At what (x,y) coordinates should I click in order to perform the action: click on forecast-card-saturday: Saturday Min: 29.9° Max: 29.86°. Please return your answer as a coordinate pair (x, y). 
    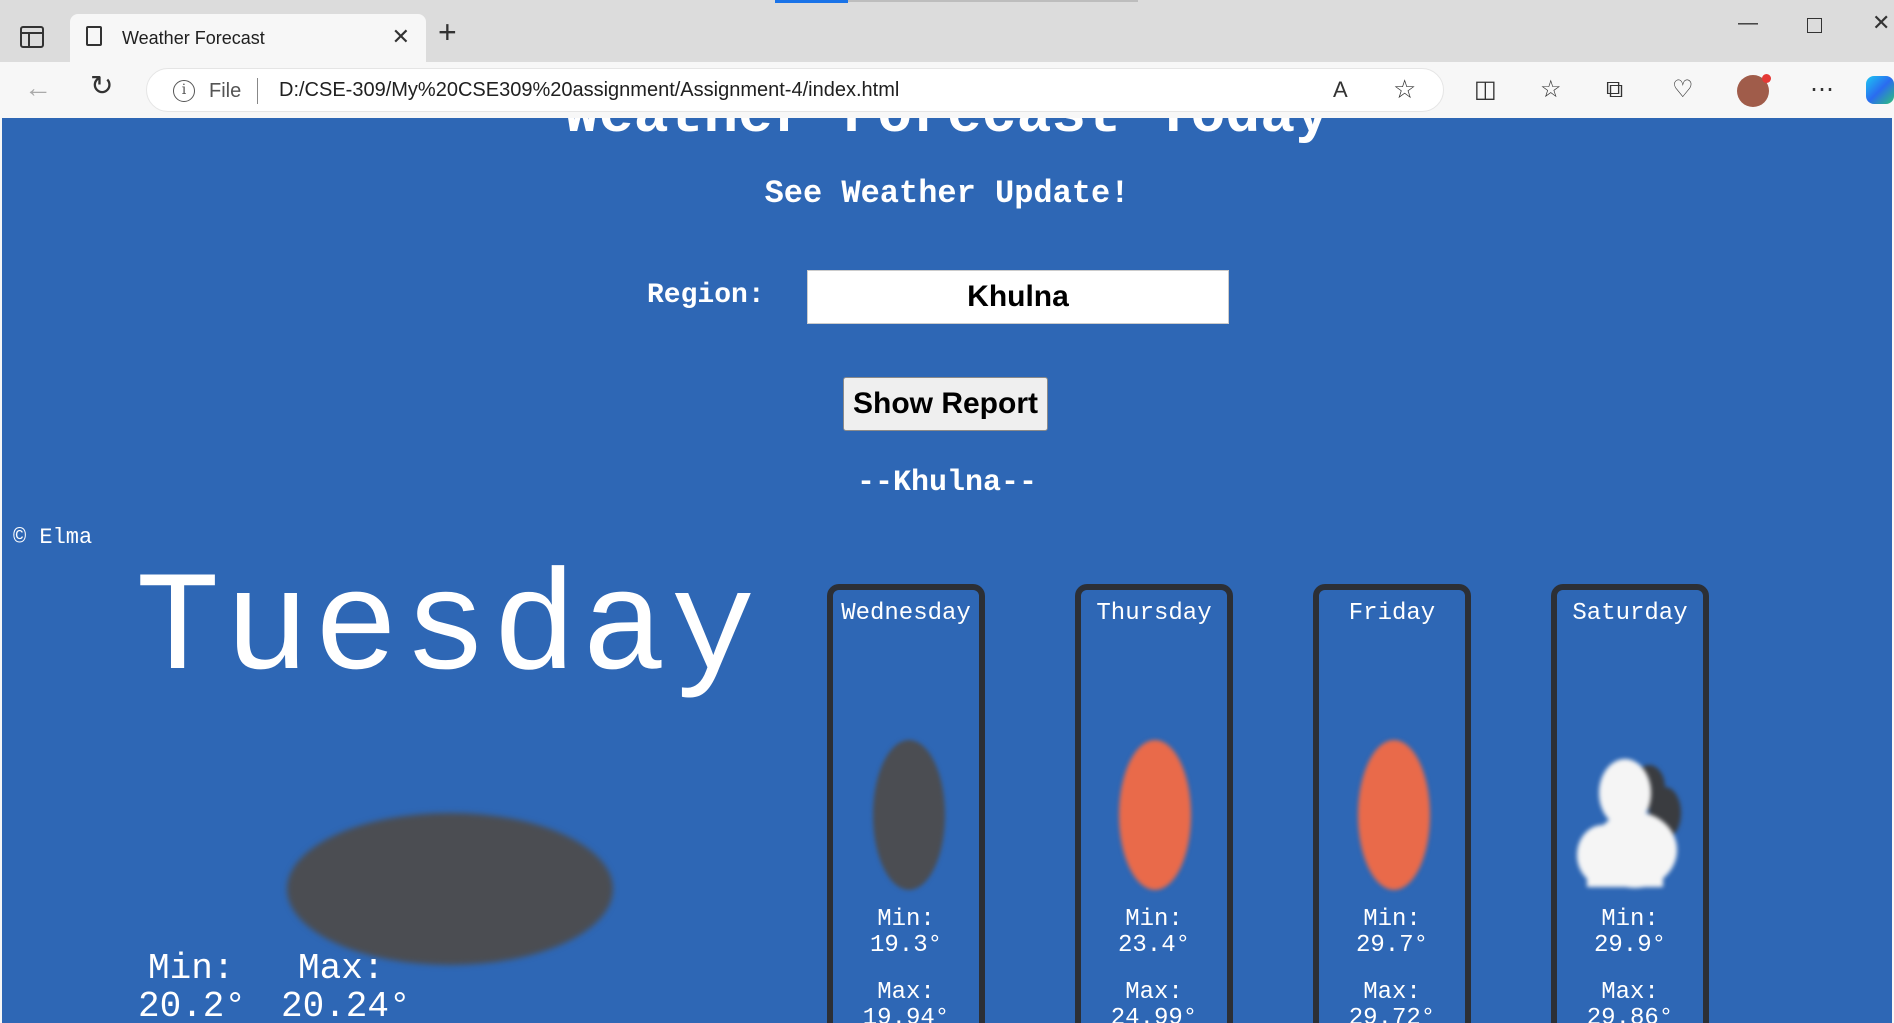
    Looking at the image, I should click on (1630, 803).